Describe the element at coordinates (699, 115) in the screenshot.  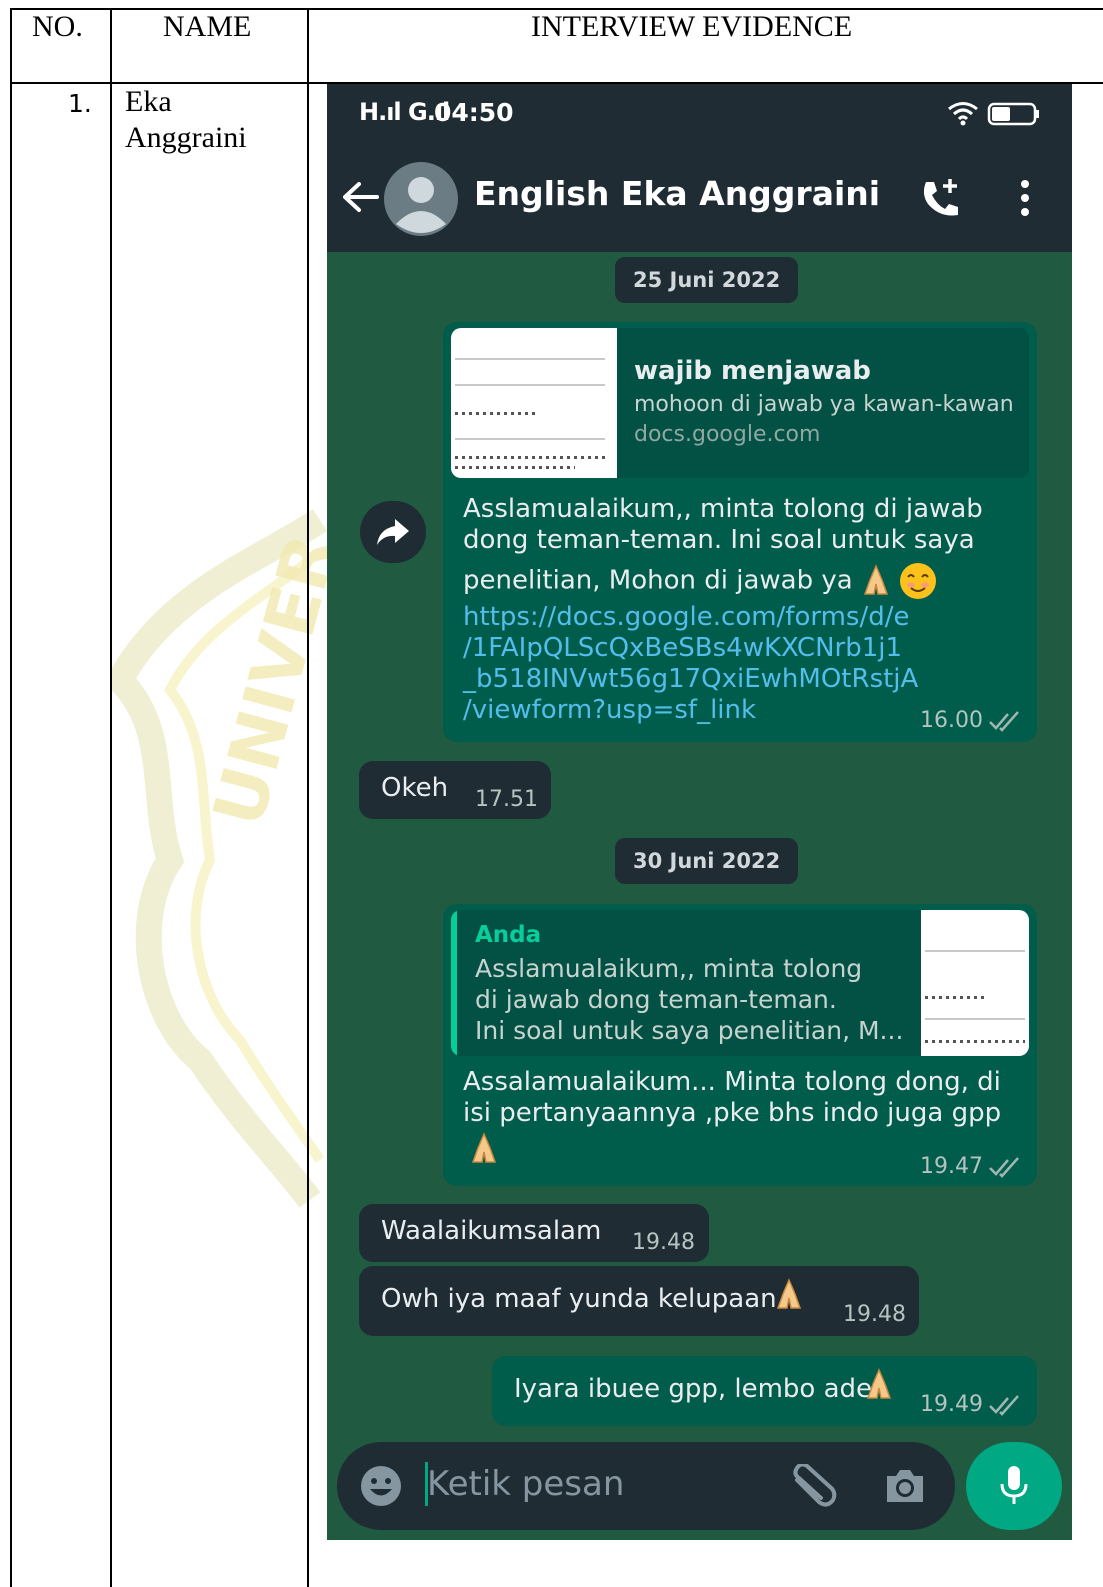
I see `status-bar: H.ıl G.ıl 04:50` at that location.